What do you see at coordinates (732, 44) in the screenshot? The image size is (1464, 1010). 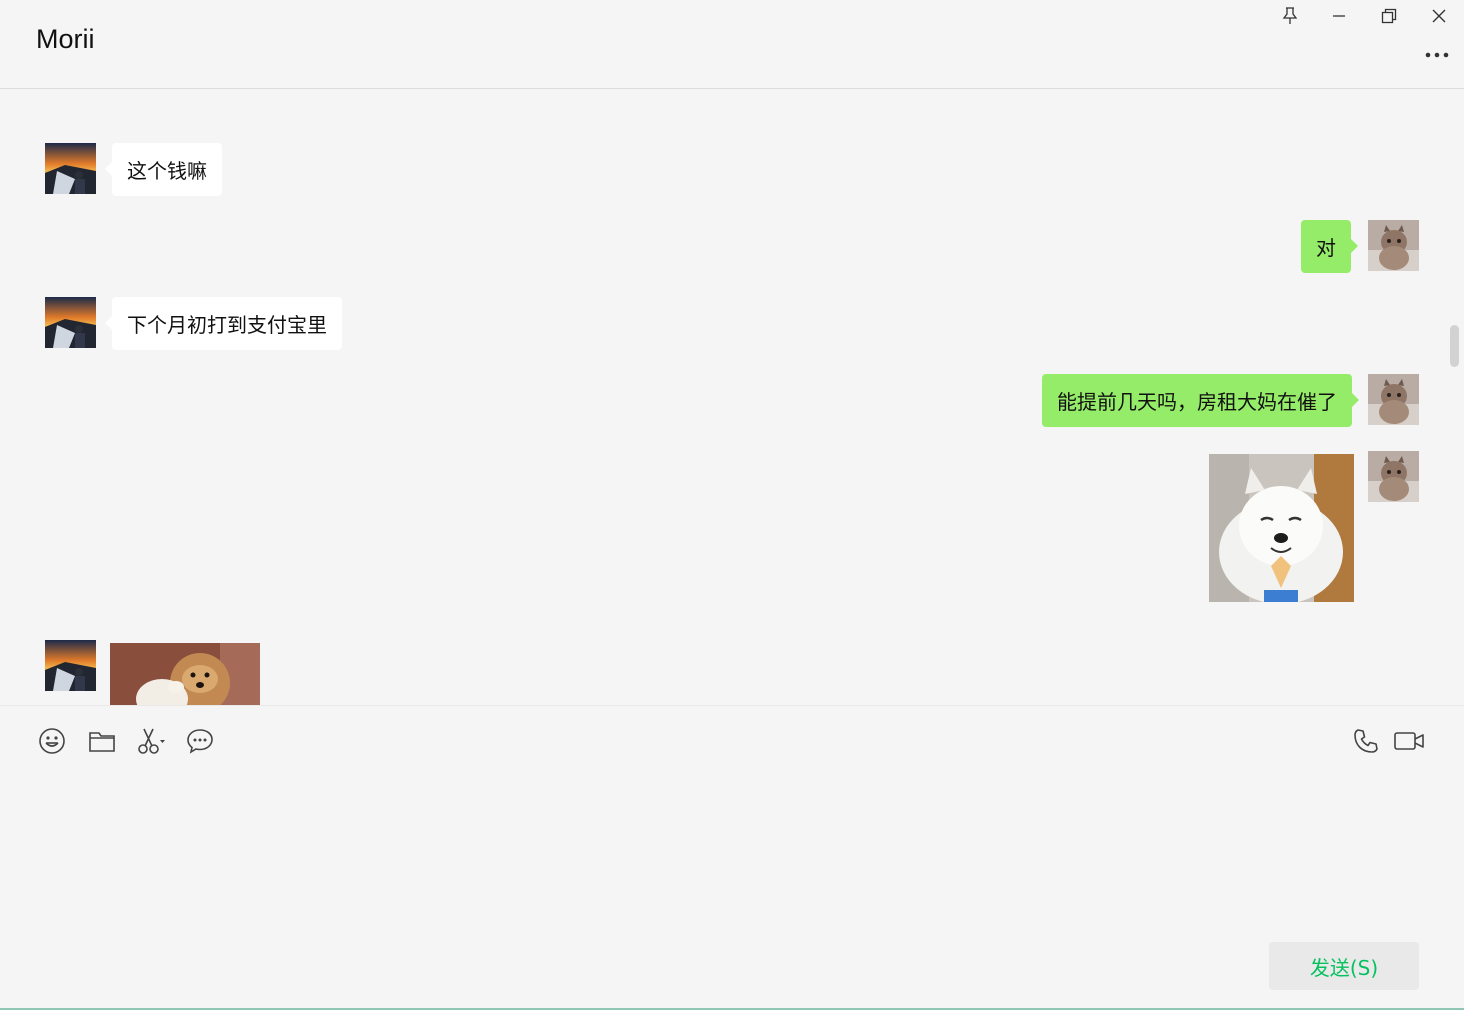 I see `chat-header: Morii` at bounding box center [732, 44].